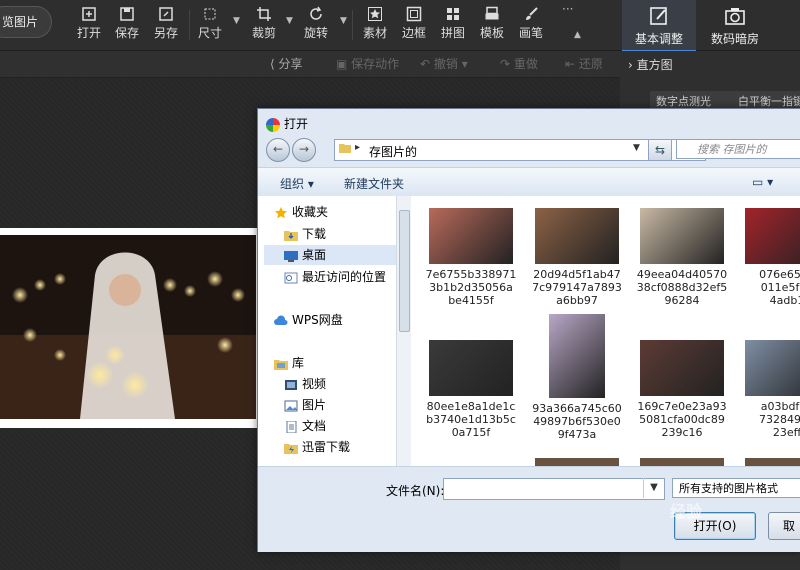 The width and height of the screenshot is (800, 570). I want to click on cancel-button: 取, so click(784, 526).